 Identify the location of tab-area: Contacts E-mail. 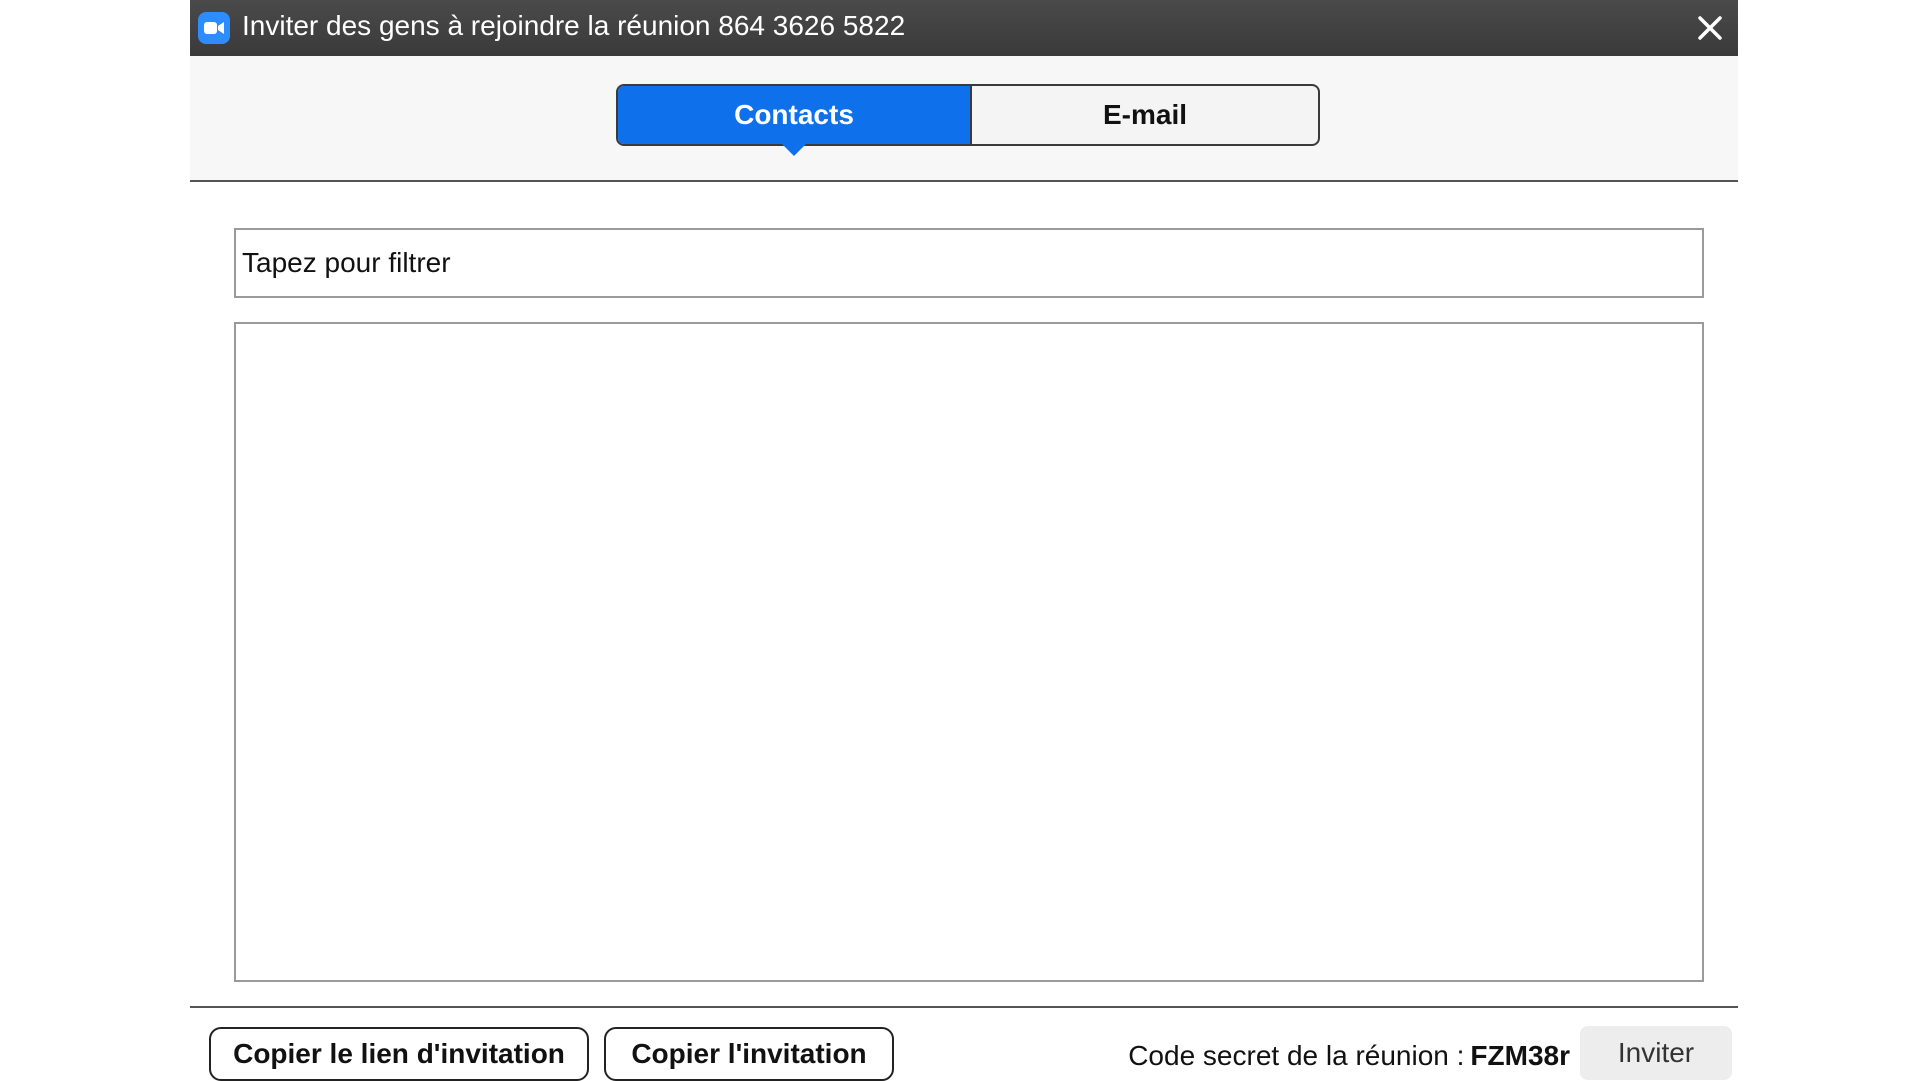
(964, 119).